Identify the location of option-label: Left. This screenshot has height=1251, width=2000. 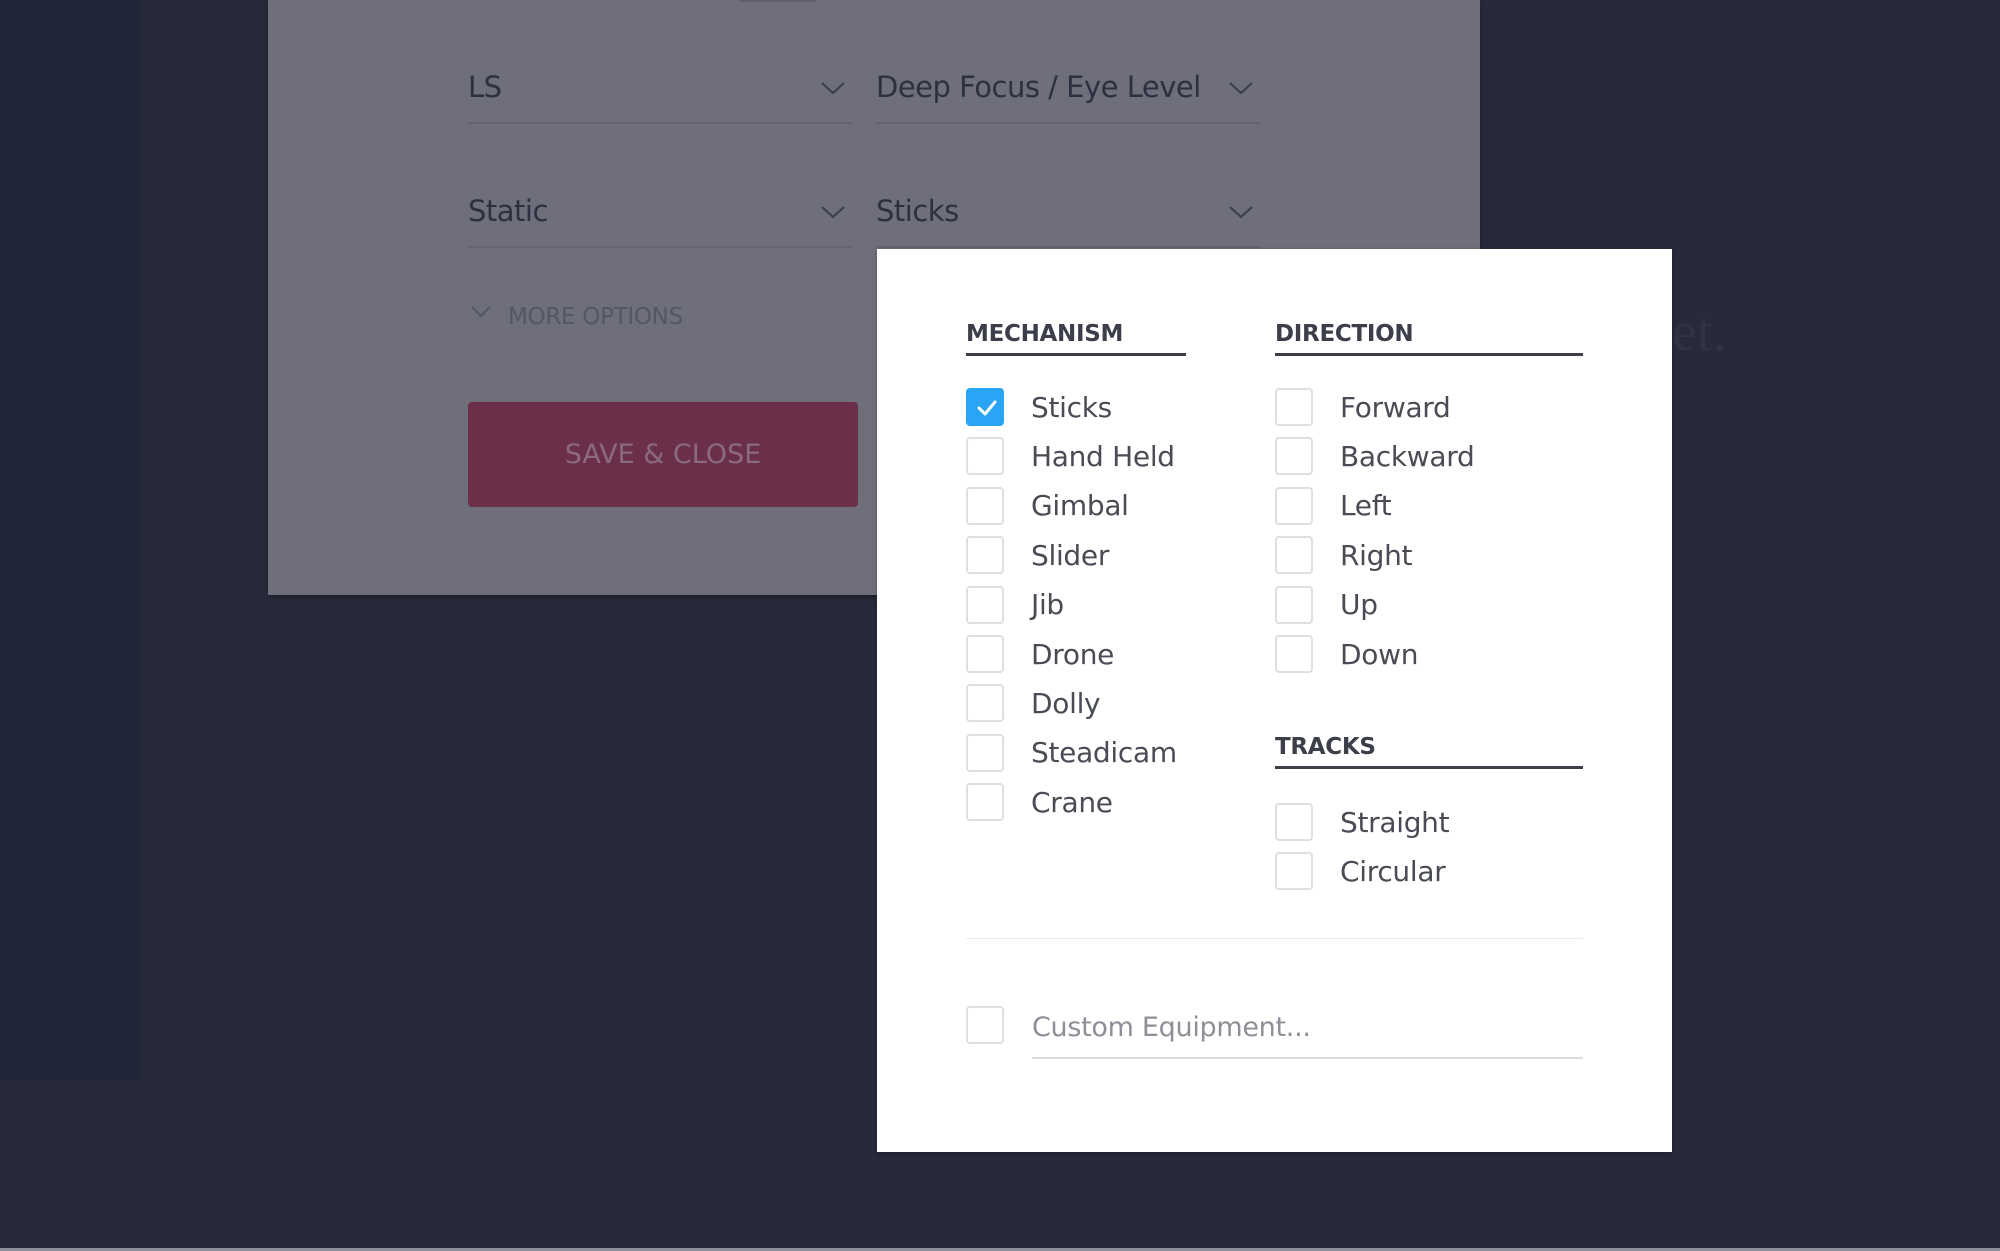
(1366, 506).